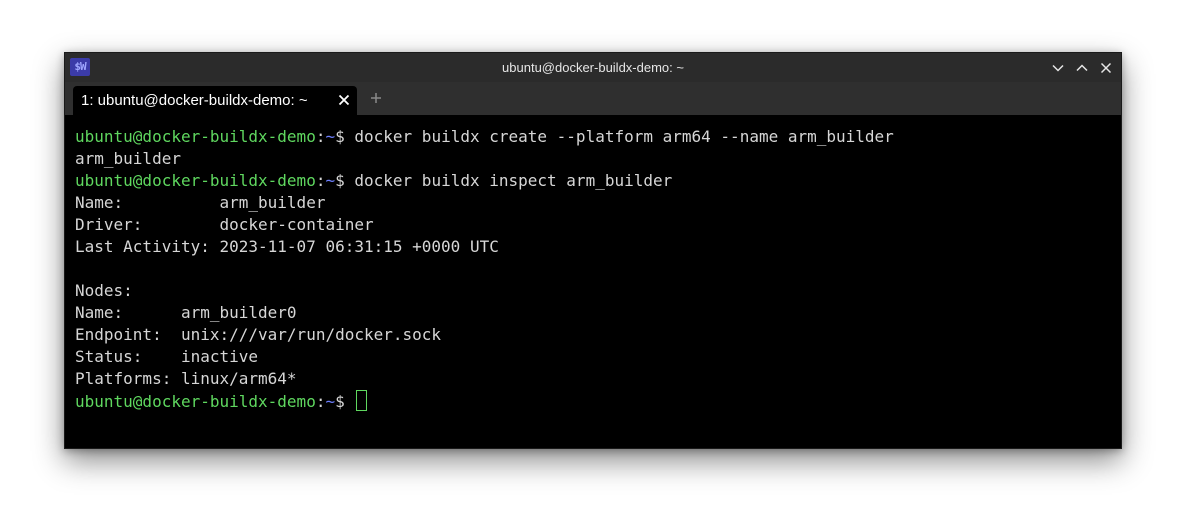  What do you see at coordinates (194, 100) in the screenshot?
I see `tab-label: 1: ubuntu@docker-buildx-demo: ~` at bounding box center [194, 100].